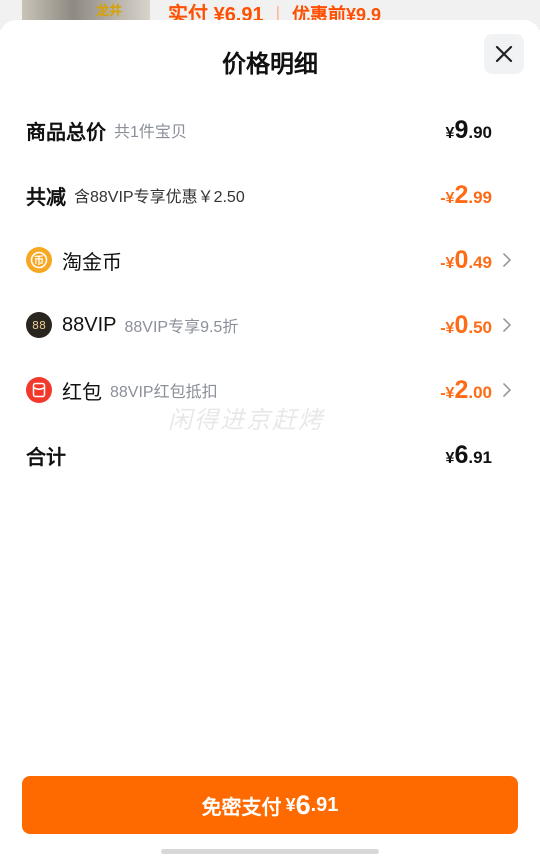 The height and width of the screenshot is (856, 540). I want to click on pay-amount-integer: 6, so click(303, 804).